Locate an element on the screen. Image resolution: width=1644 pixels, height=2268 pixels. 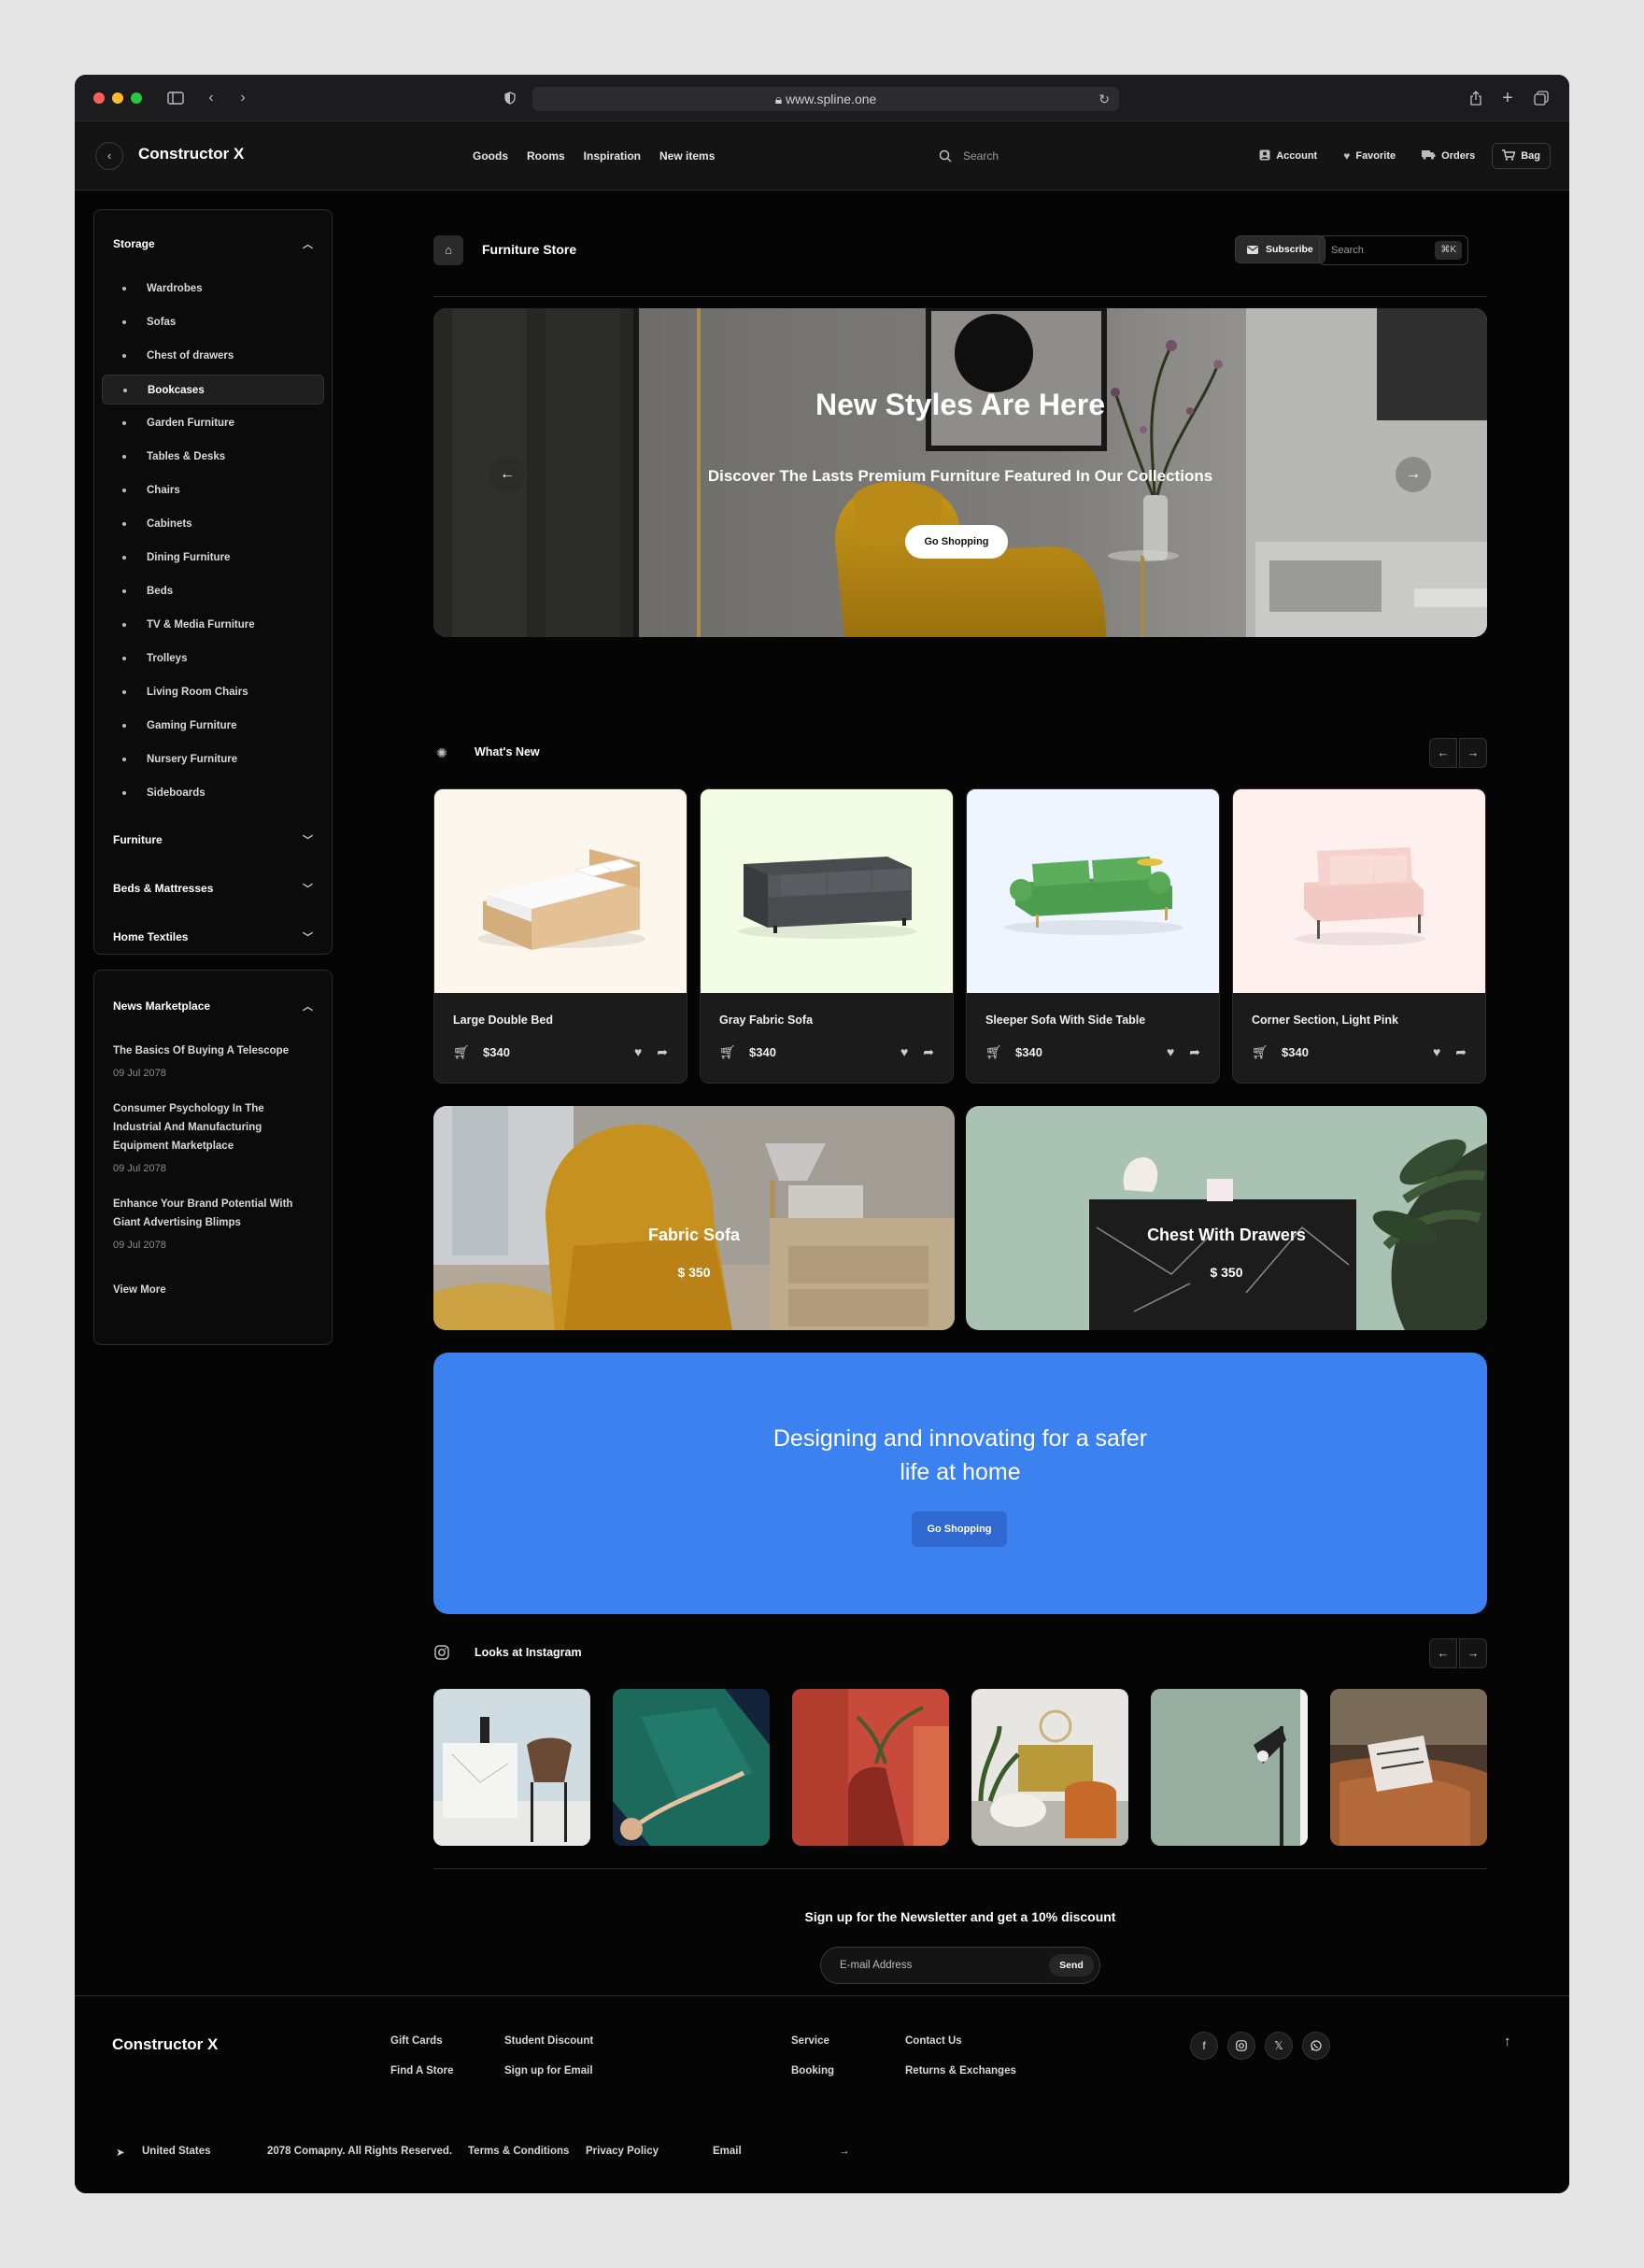
header-search: Search is located at coordinates (969, 156).